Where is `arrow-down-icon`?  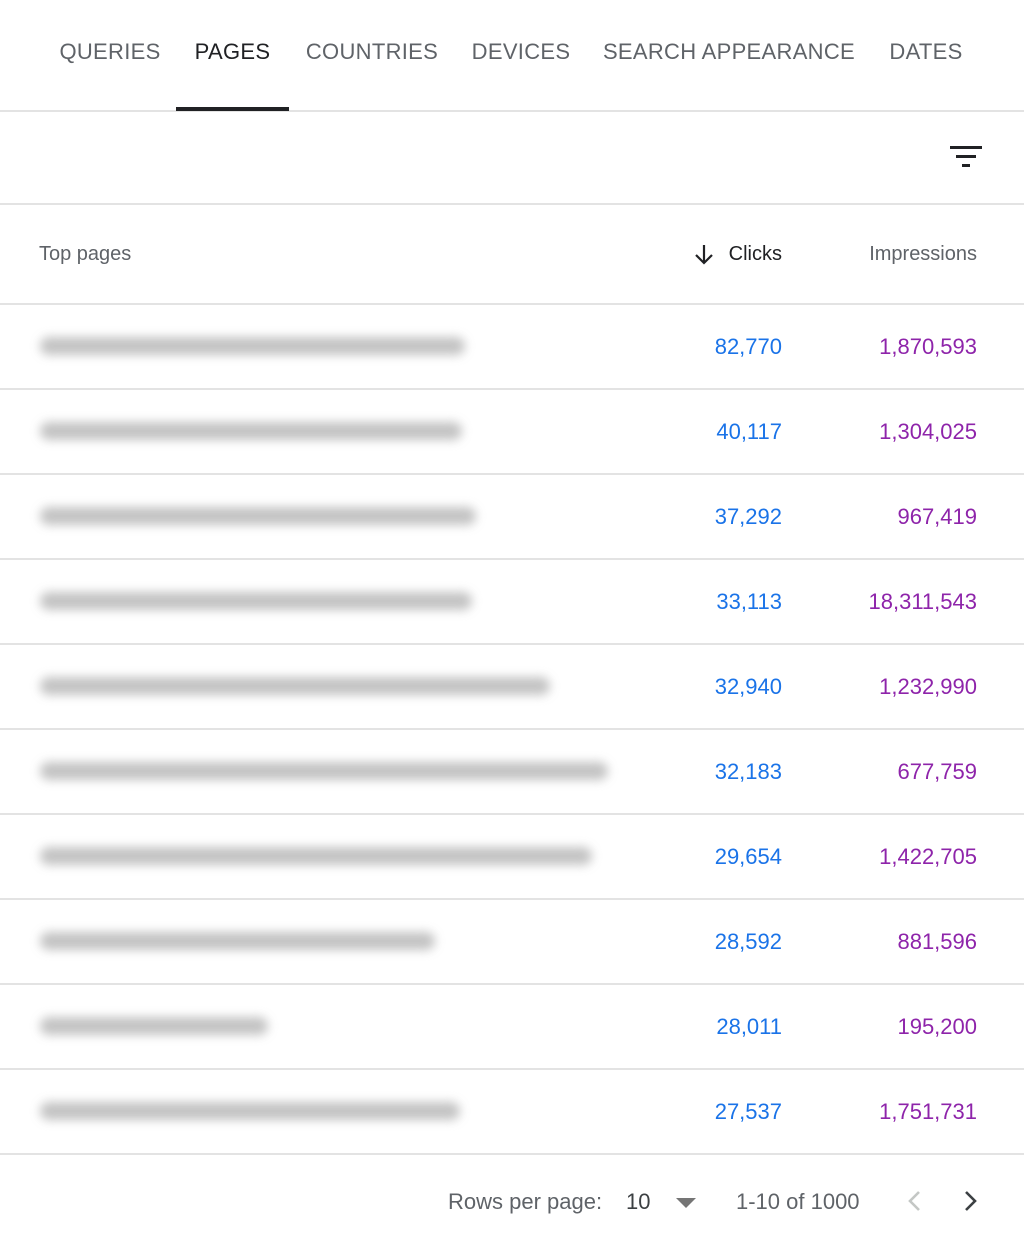
arrow-down-icon is located at coordinates (703, 255).